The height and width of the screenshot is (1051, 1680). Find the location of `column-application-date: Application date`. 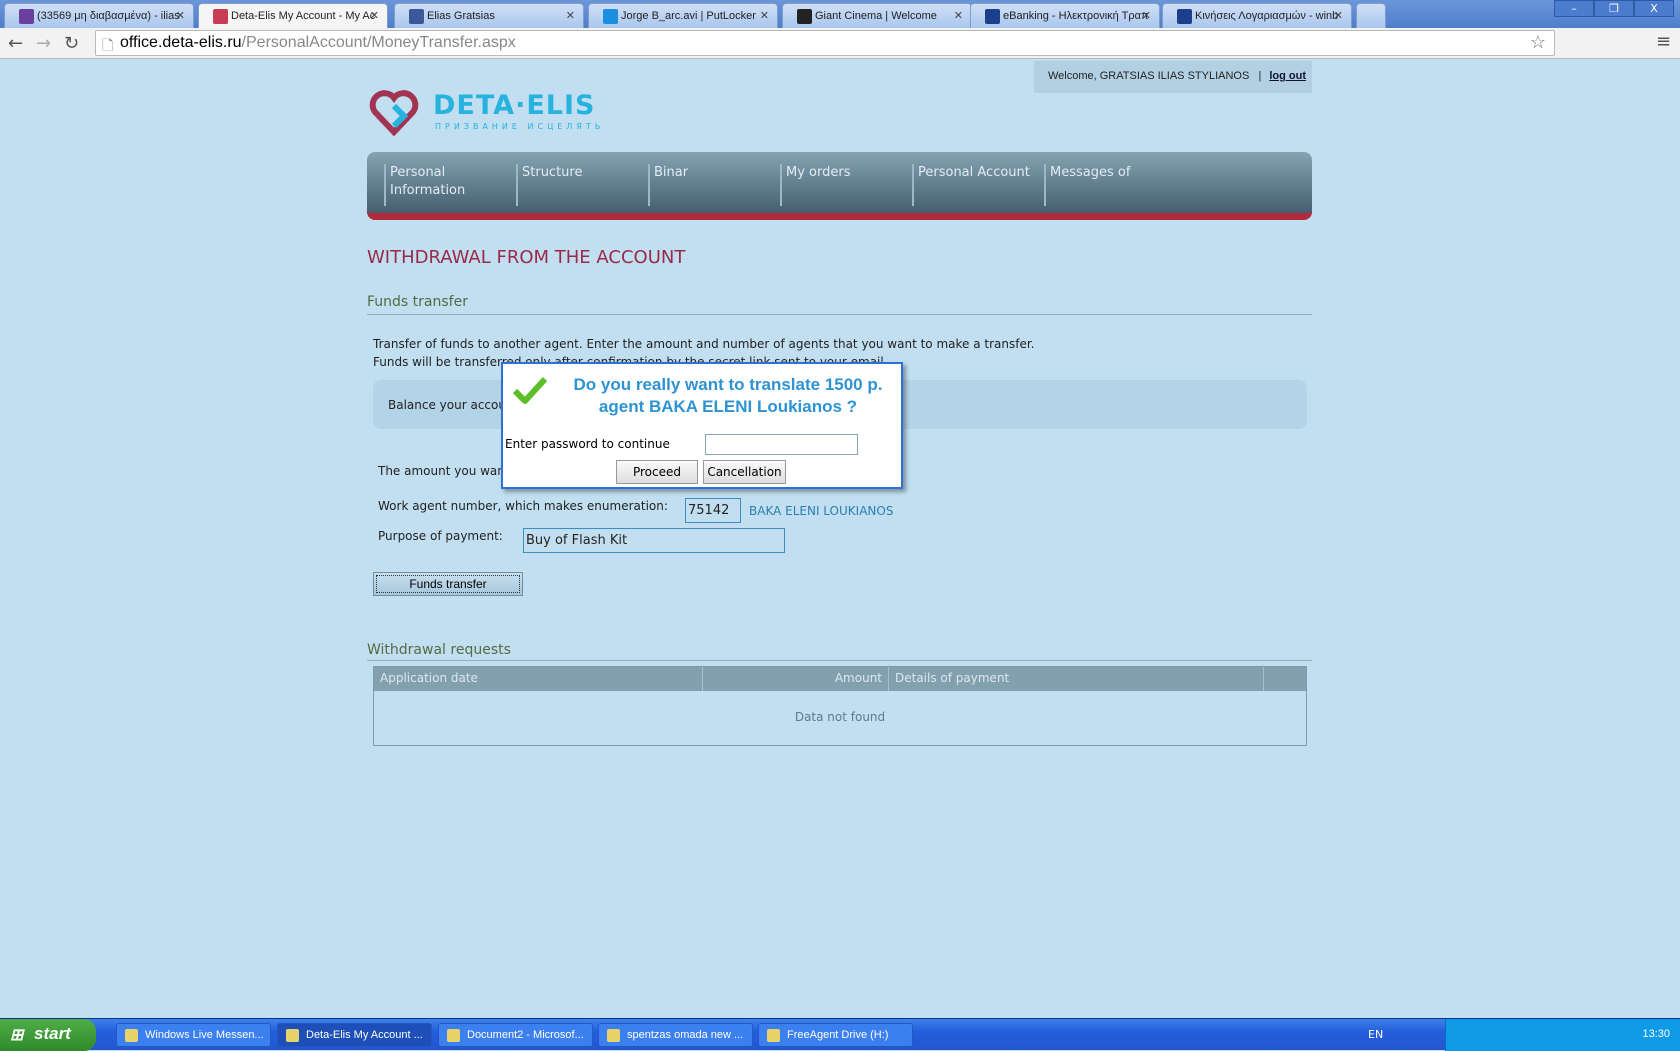

column-application-date: Application date is located at coordinates (538, 679).